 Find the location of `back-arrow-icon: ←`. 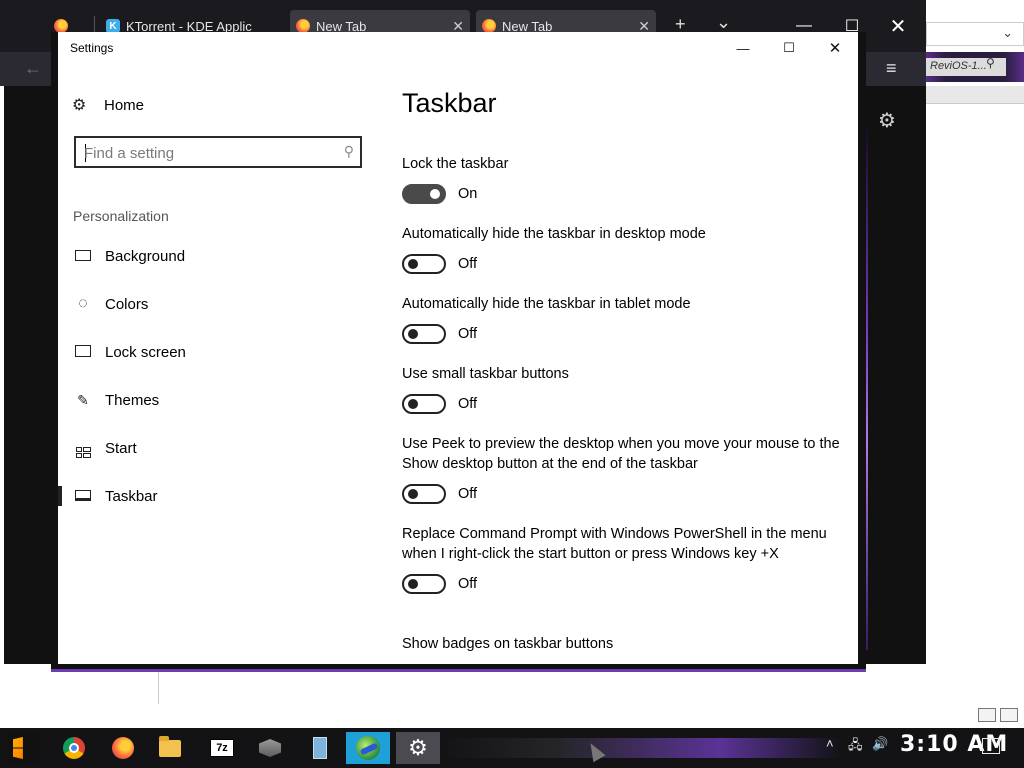

back-arrow-icon: ← is located at coordinates (33, 68).